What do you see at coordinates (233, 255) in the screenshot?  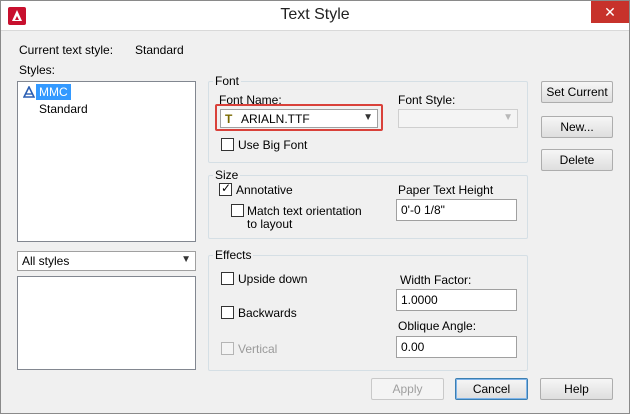 I see `effects-group-title: Effects` at bounding box center [233, 255].